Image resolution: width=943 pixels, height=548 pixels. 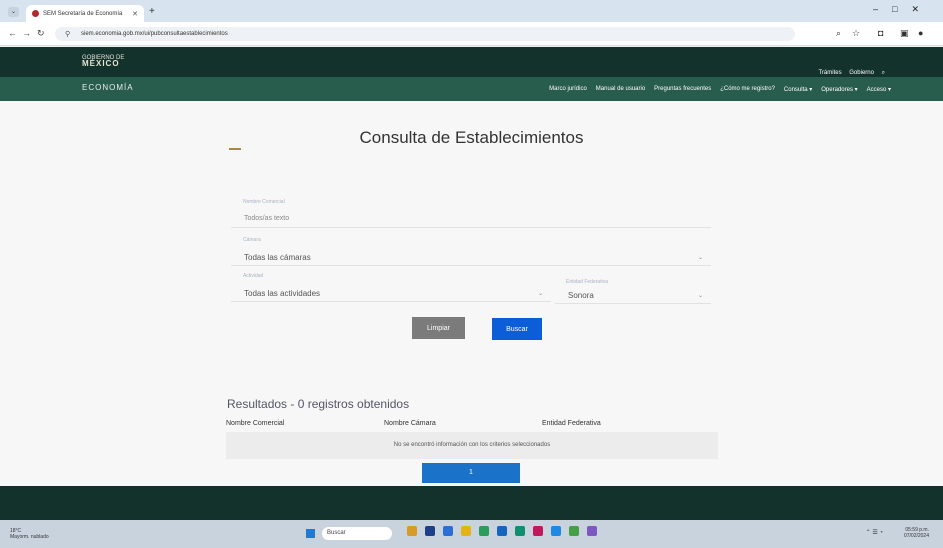 What do you see at coordinates (282, 293) in the screenshot?
I see `actividad-value: Todas las actividades` at bounding box center [282, 293].